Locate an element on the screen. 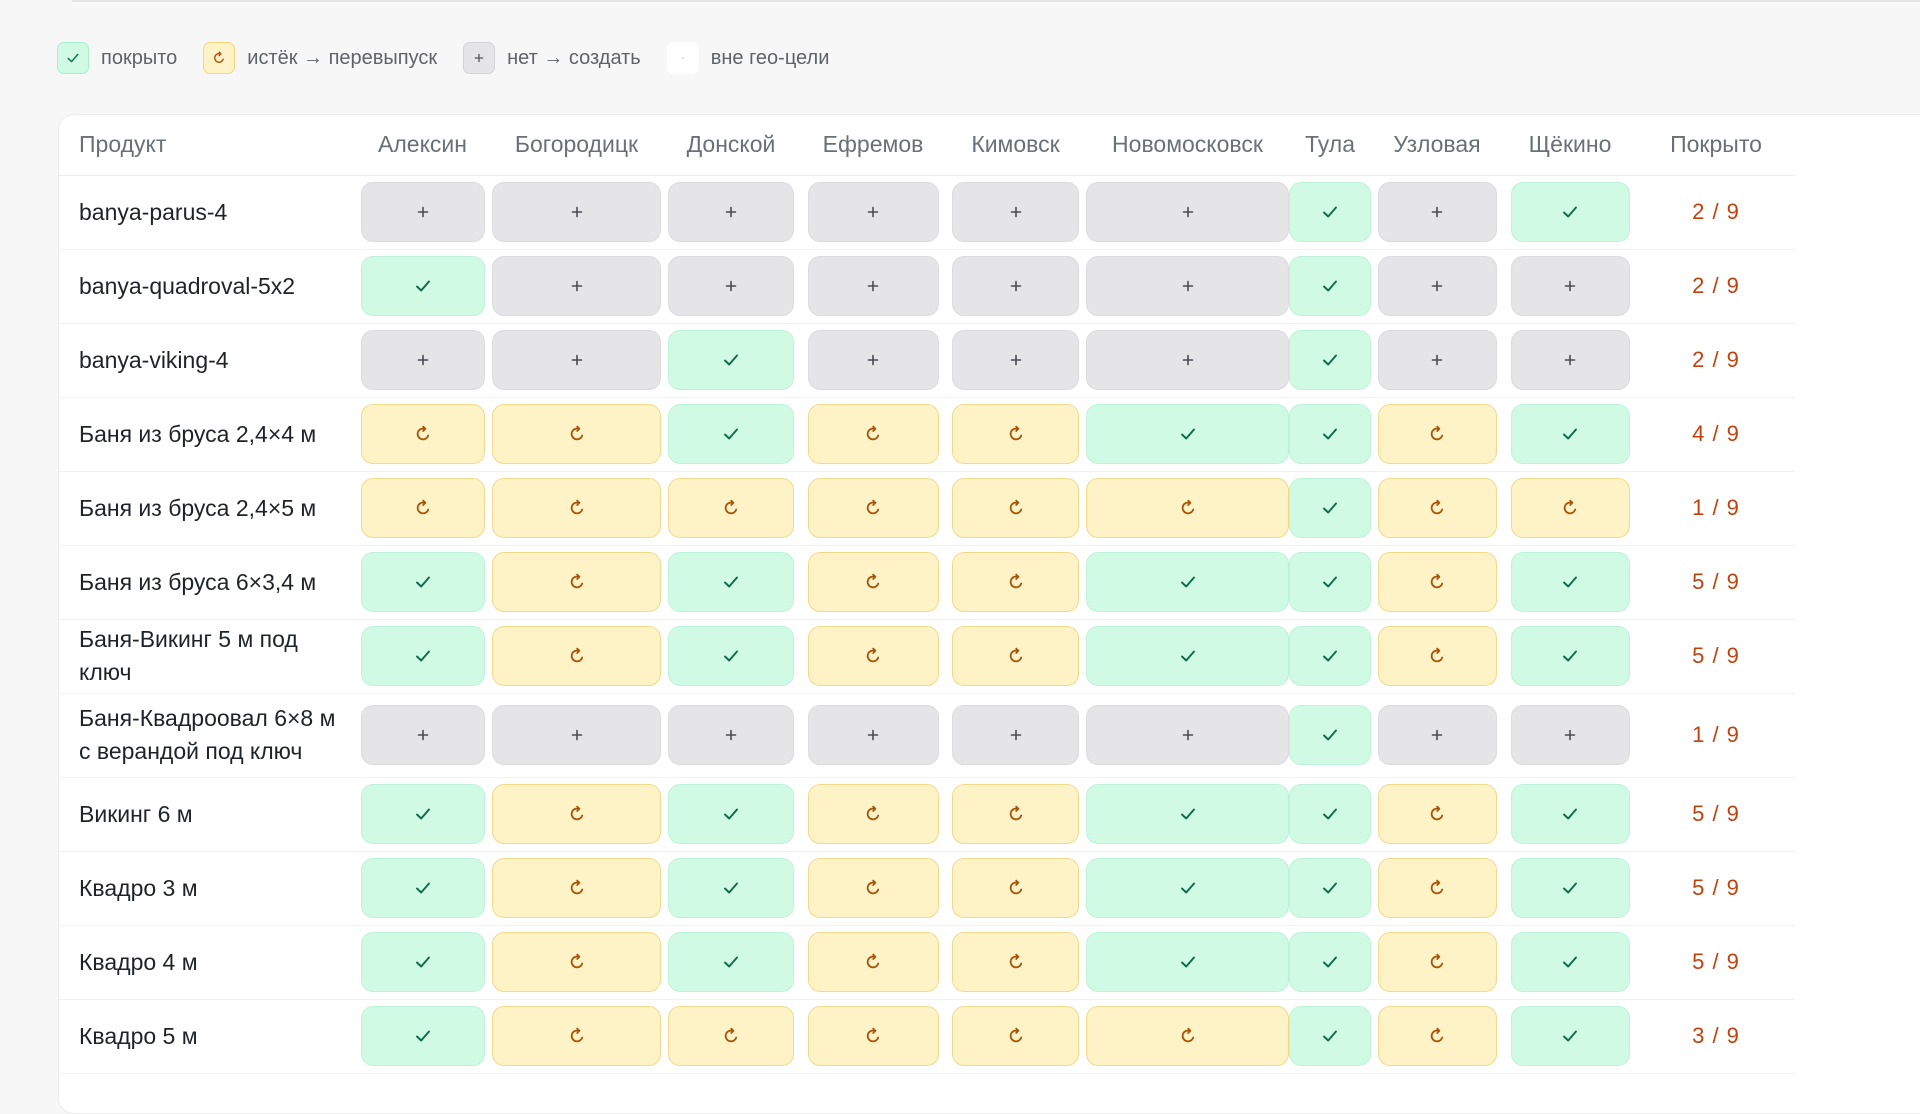  column-header-city: Тула is located at coordinates (1330, 145).